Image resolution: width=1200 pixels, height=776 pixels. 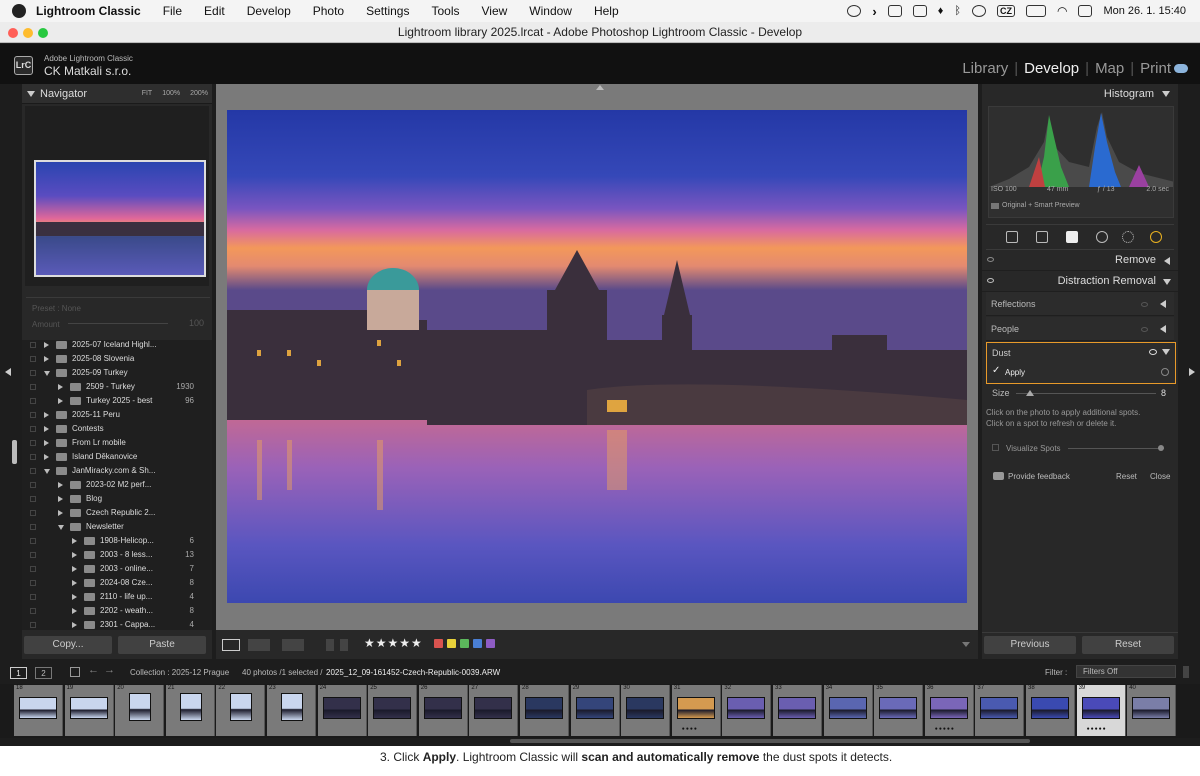 What do you see at coordinates (117, 527) in the screenshot?
I see `collection-row: Newsletter` at bounding box center [117, 527].